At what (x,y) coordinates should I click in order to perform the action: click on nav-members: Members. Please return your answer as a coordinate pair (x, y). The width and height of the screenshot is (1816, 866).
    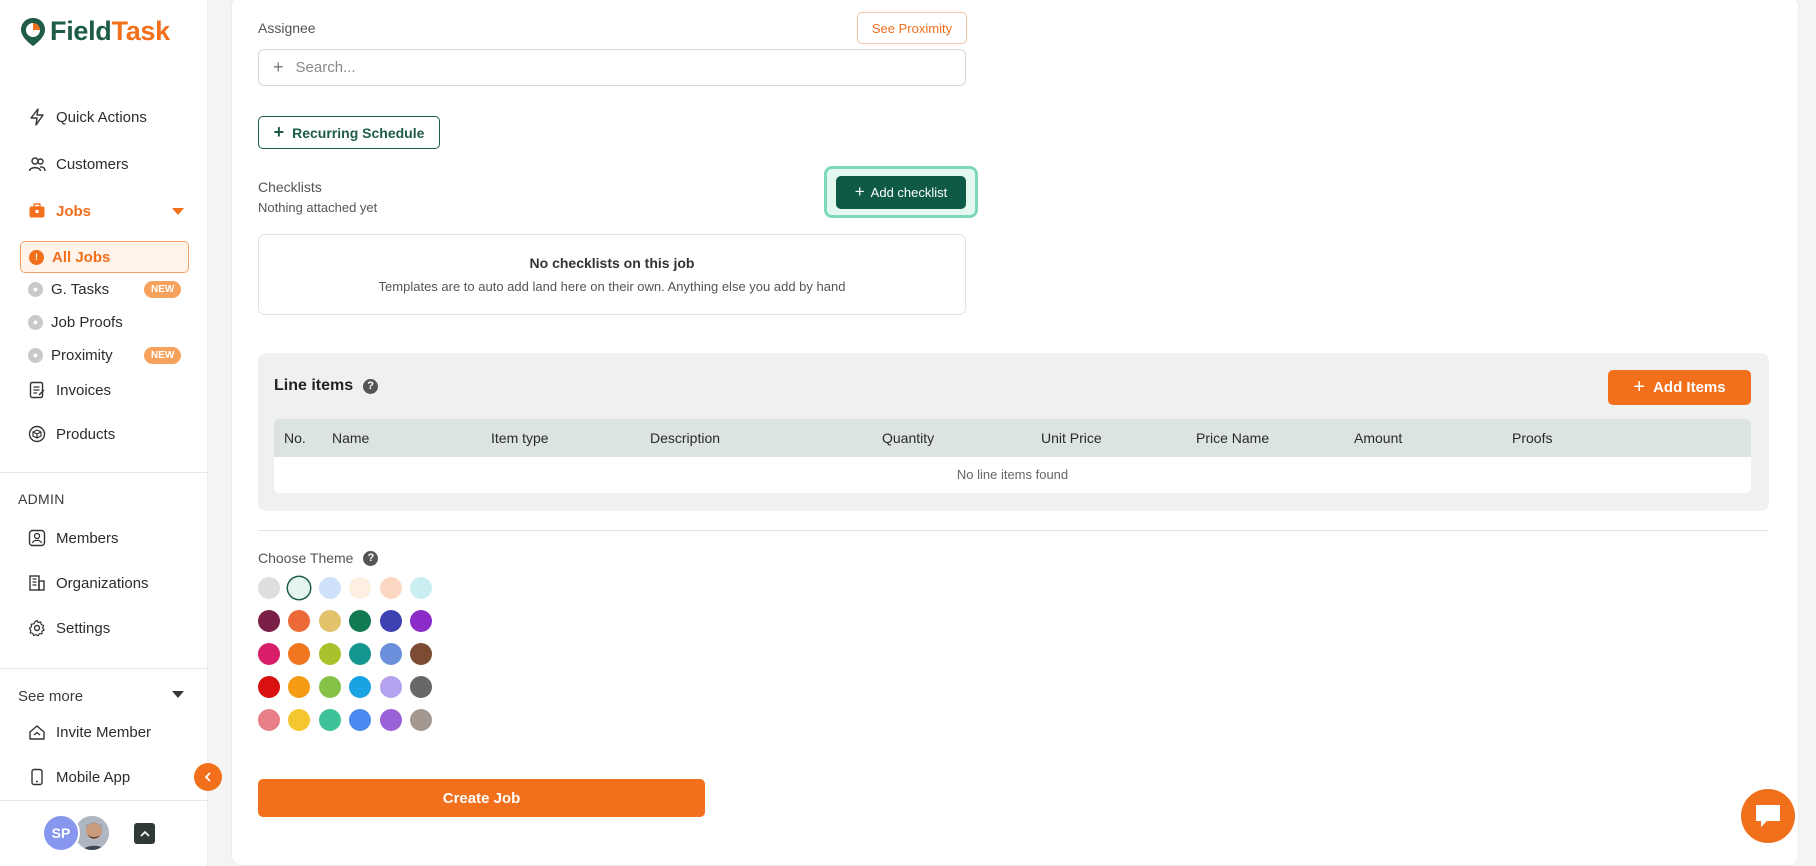
    Looking at the image, I should click on (73, 538).